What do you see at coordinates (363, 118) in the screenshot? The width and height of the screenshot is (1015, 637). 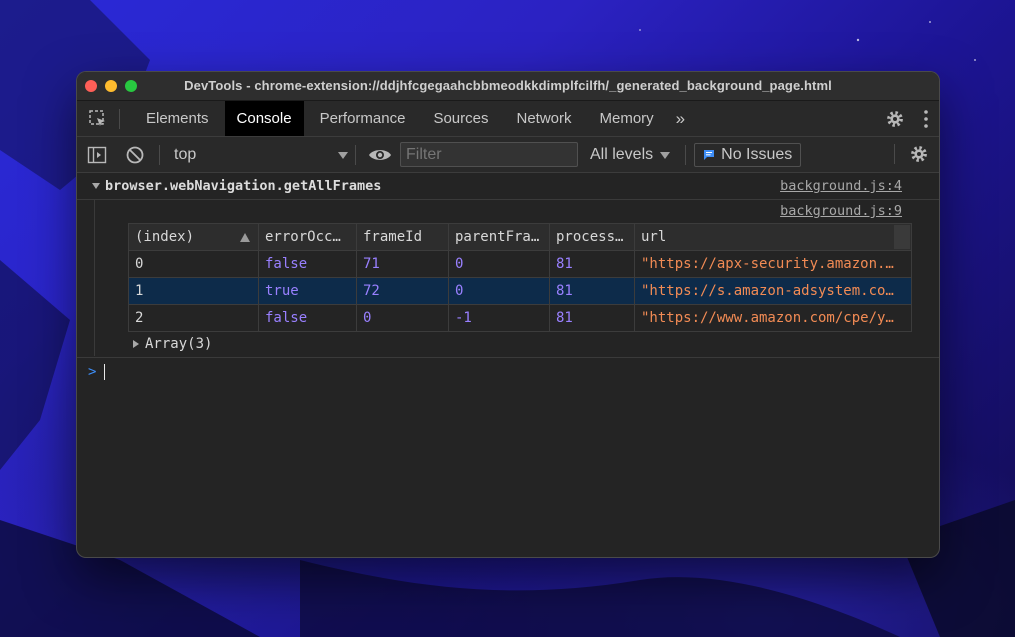 I see `tab-performance: Performance` at bounding box center [363, 118].